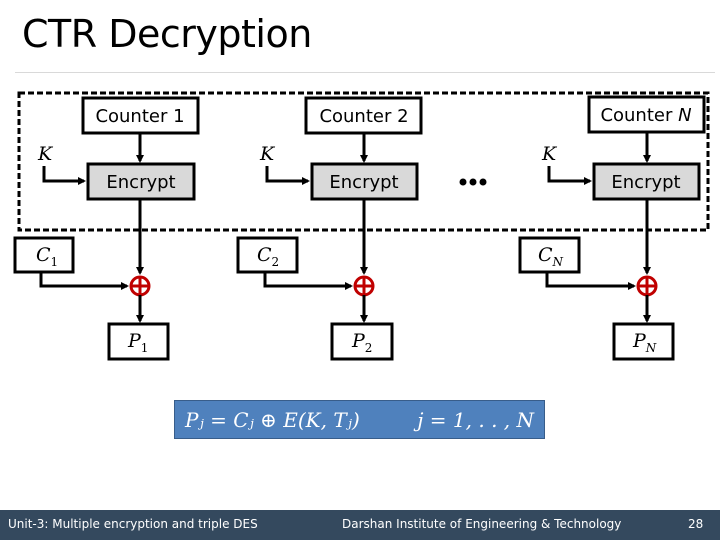  I want to click on decryption-formula-box: Pⱼ = Cⱼ ⊕ E(K, Tⱼ) j = 1, . . , N, so click(359, 419).